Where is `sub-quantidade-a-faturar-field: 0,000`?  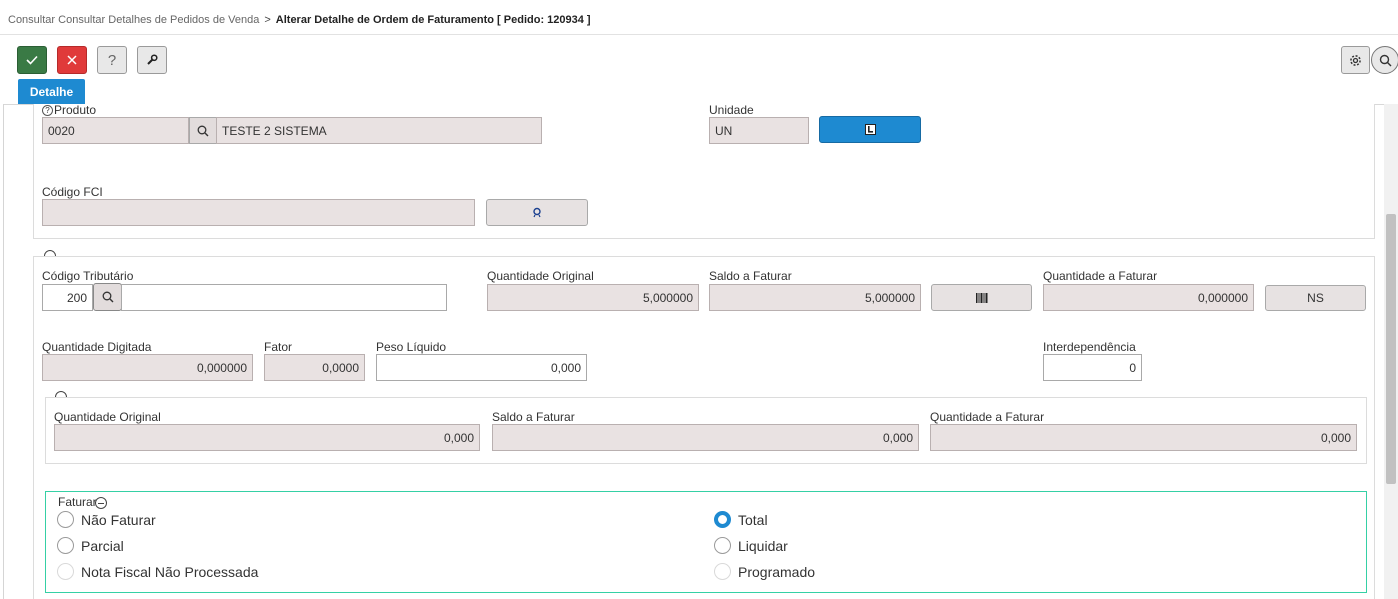
sub-quantidade-a-faturar-field: 0,000 is located at coordinates (1143, 437).